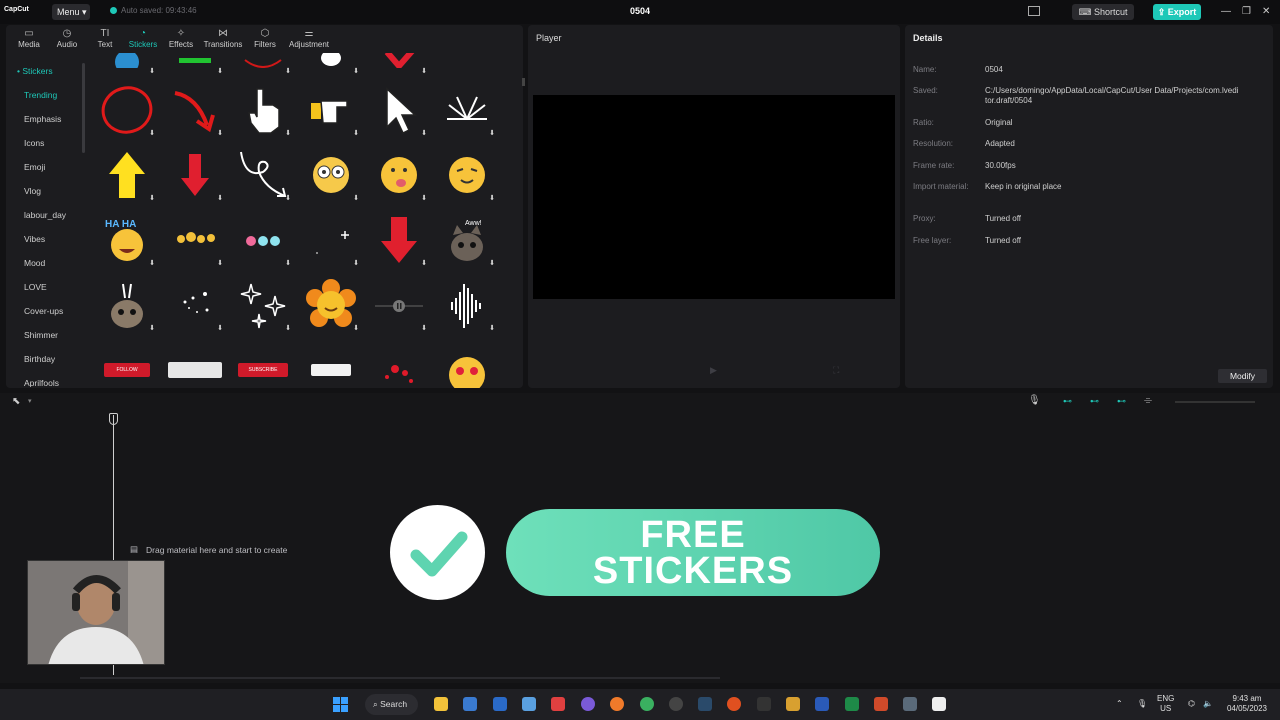  I want to click on zoom-slider, so click(1215, 402).